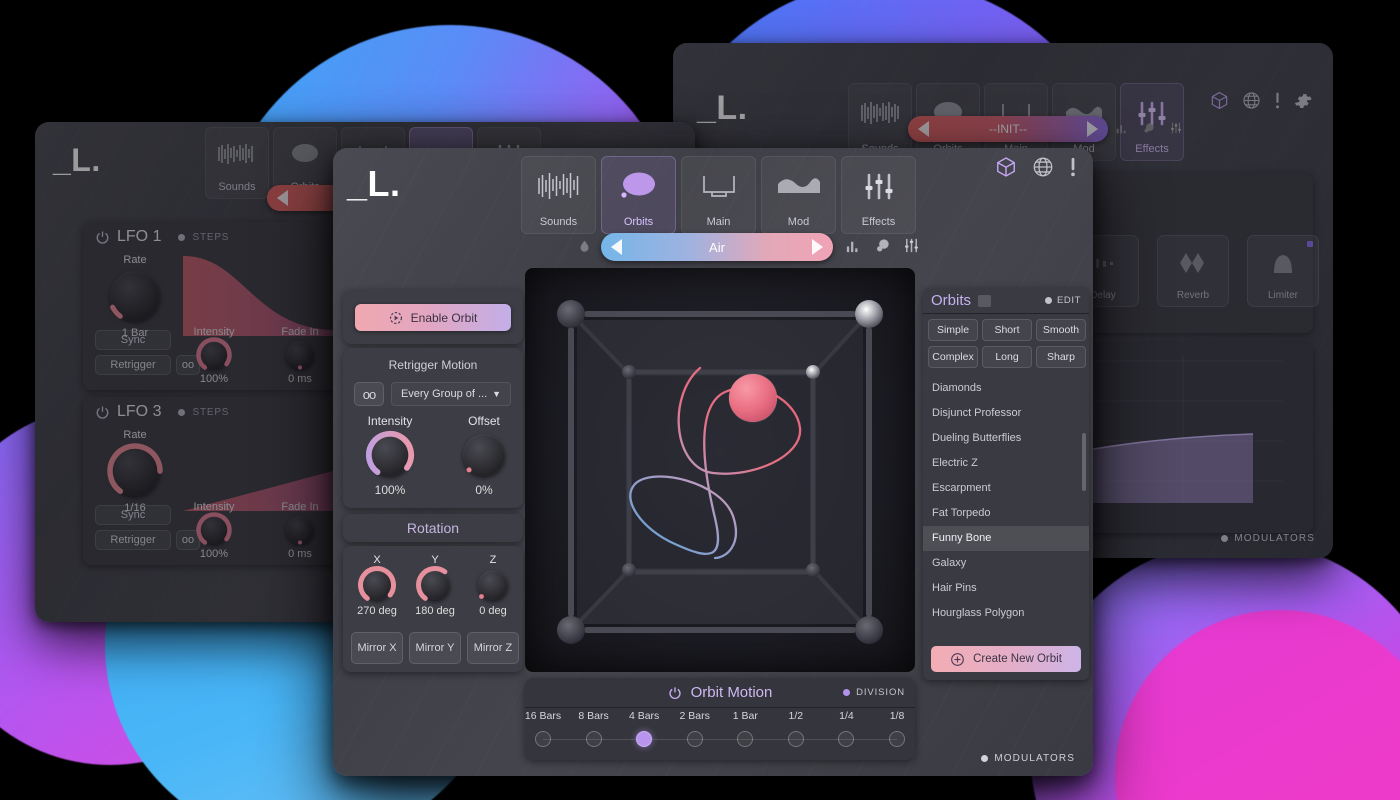  I want to click on orbit-list-scrollbar, so click(1084, 462).